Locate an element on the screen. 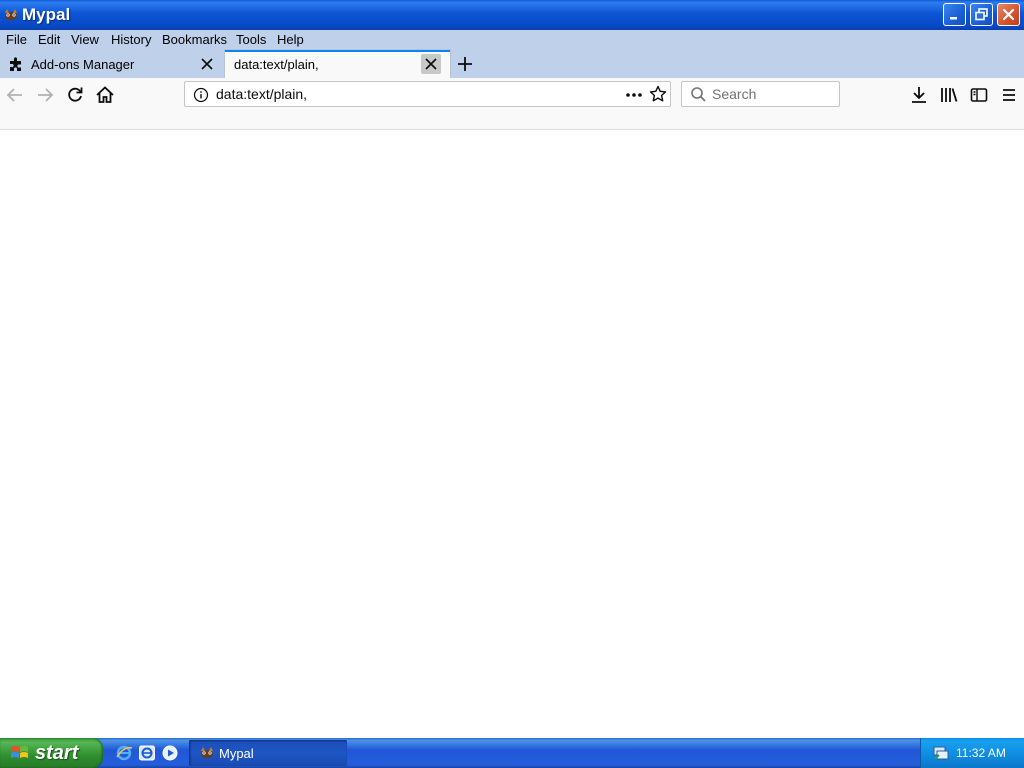  minimize-button is located at coordinates (954, 14).